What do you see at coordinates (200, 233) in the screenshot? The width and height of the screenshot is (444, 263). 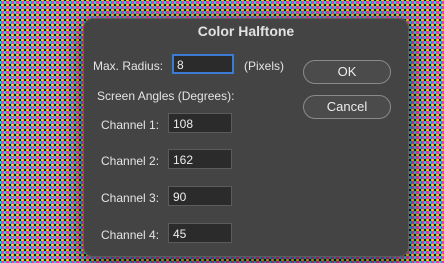 I see `channel-4-input: 45` at bounding box center [200, 233].